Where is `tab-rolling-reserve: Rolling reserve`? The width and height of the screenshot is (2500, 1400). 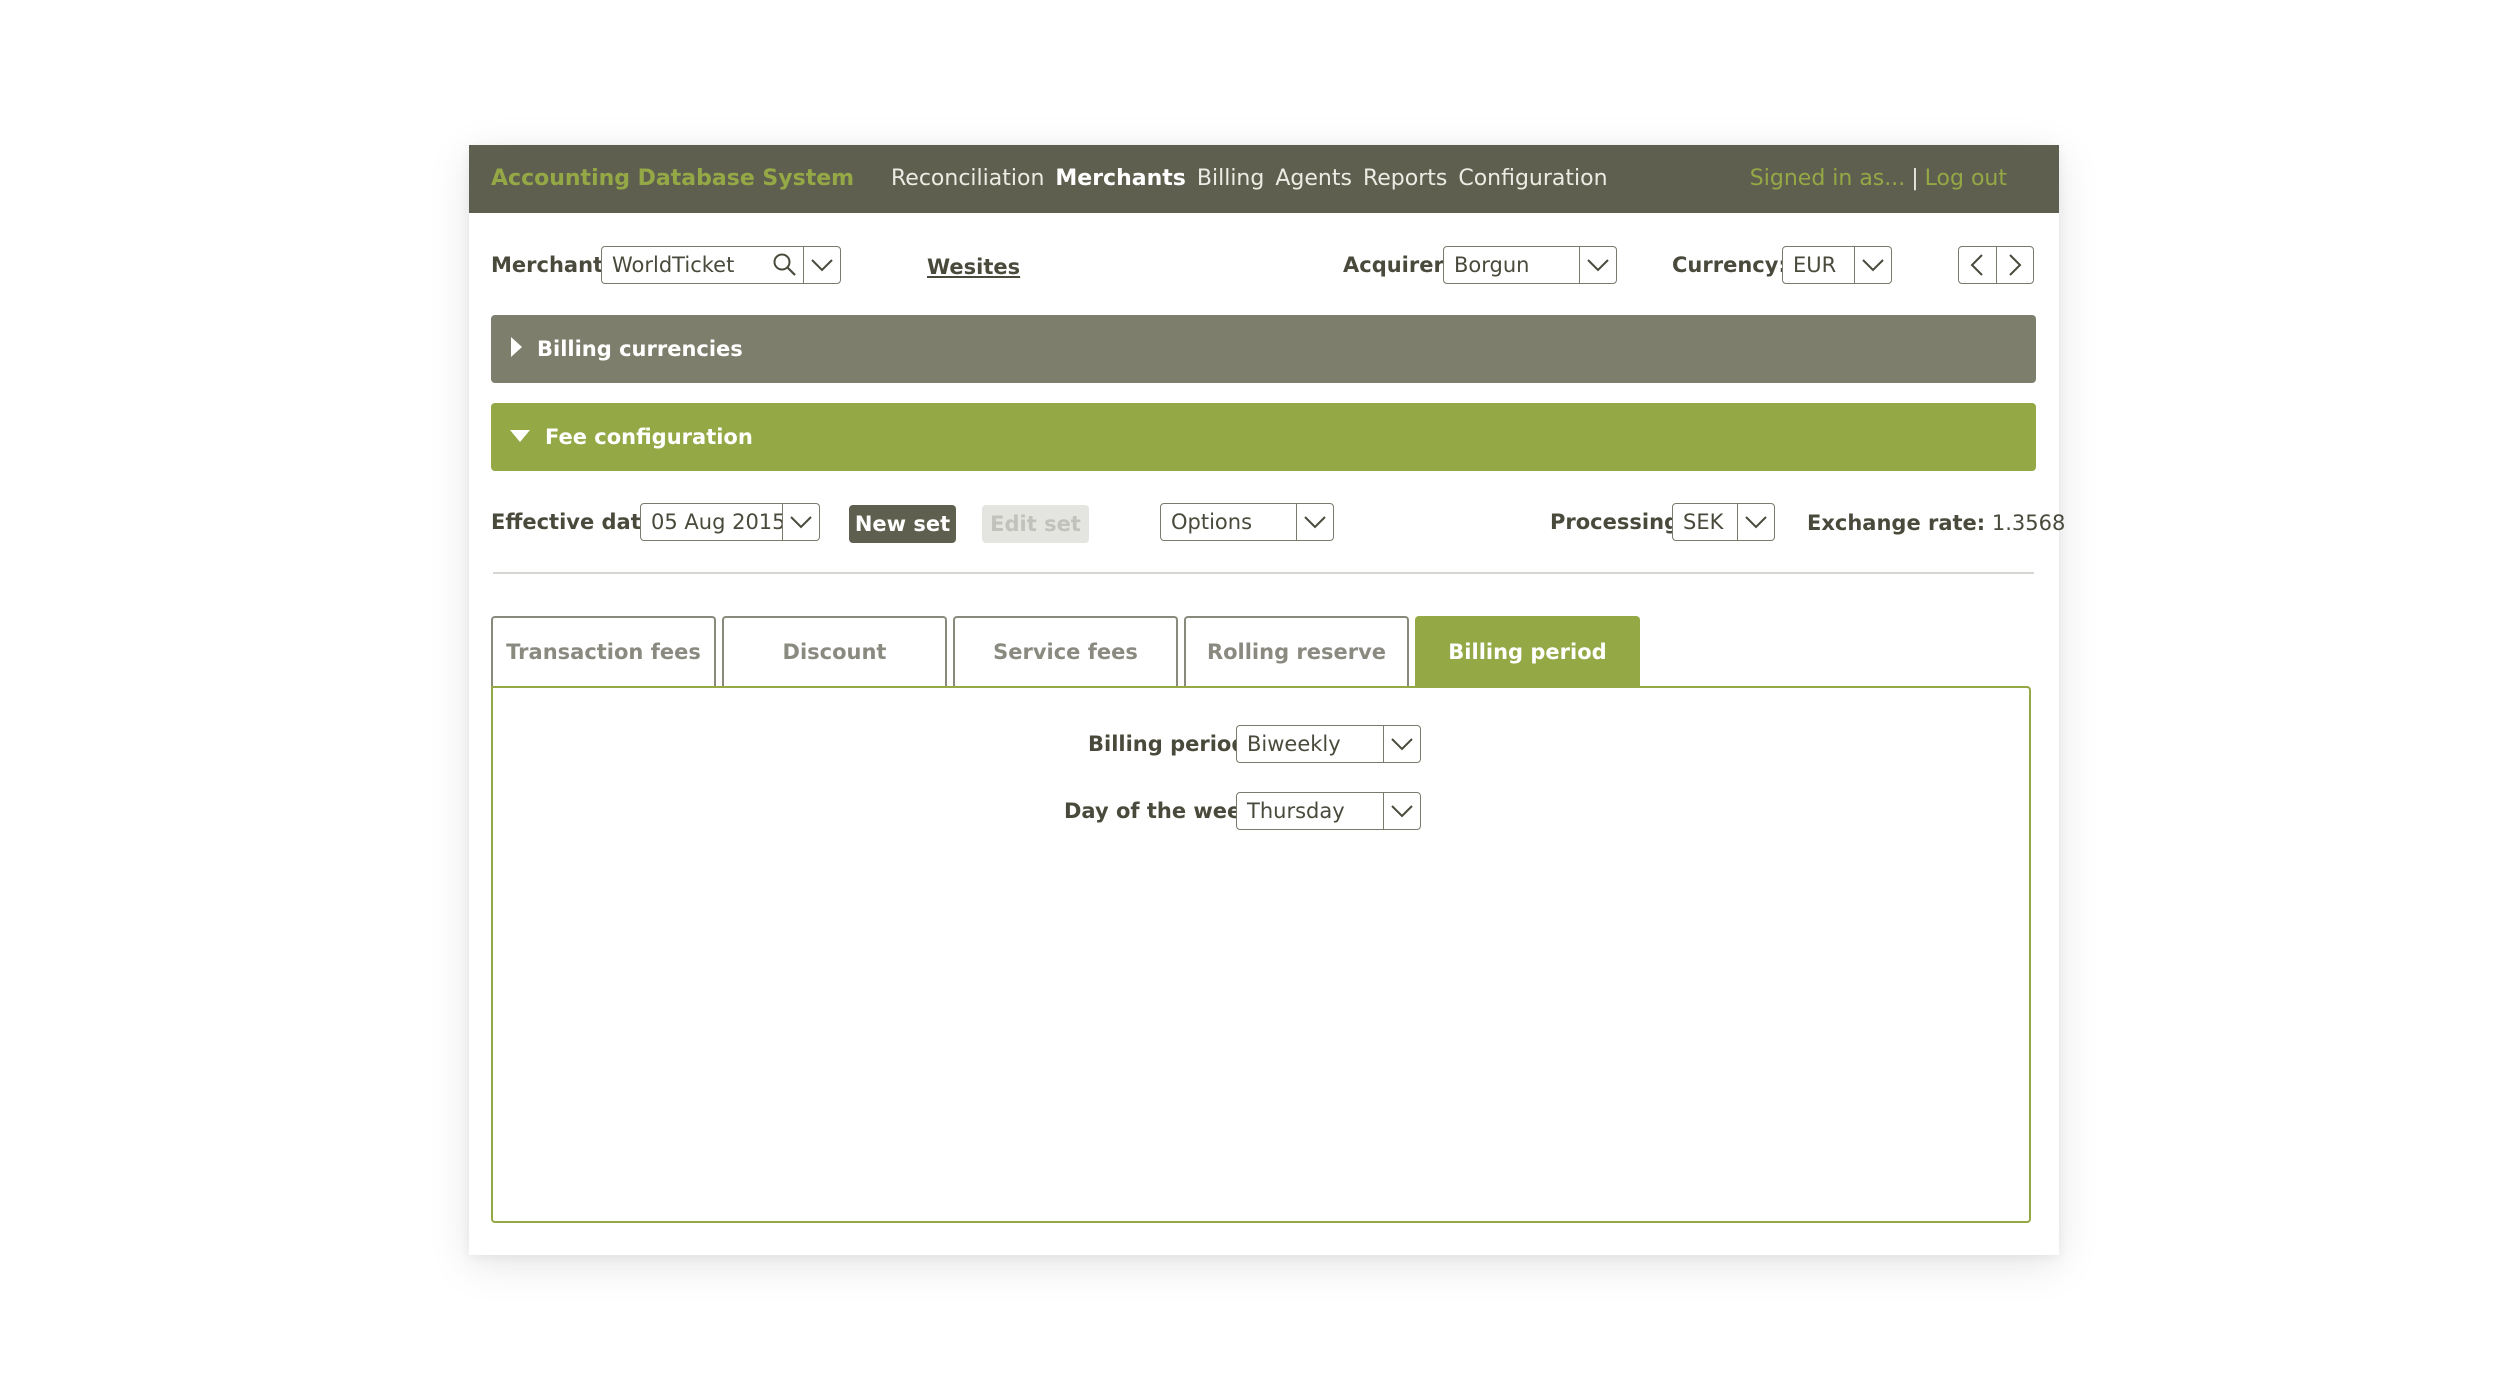 tab-rolling-reserve: Rolling reserve is located at coordinates (1296, 651).